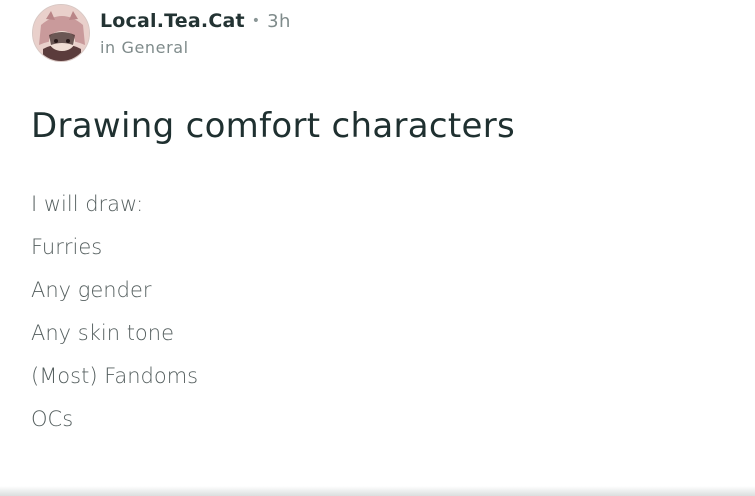 This screenshot has width=755, height=496. Describe the element at coordinates (172, 21) in the screenshot. I see `author-name: Local.Tea.Cat` at that location.